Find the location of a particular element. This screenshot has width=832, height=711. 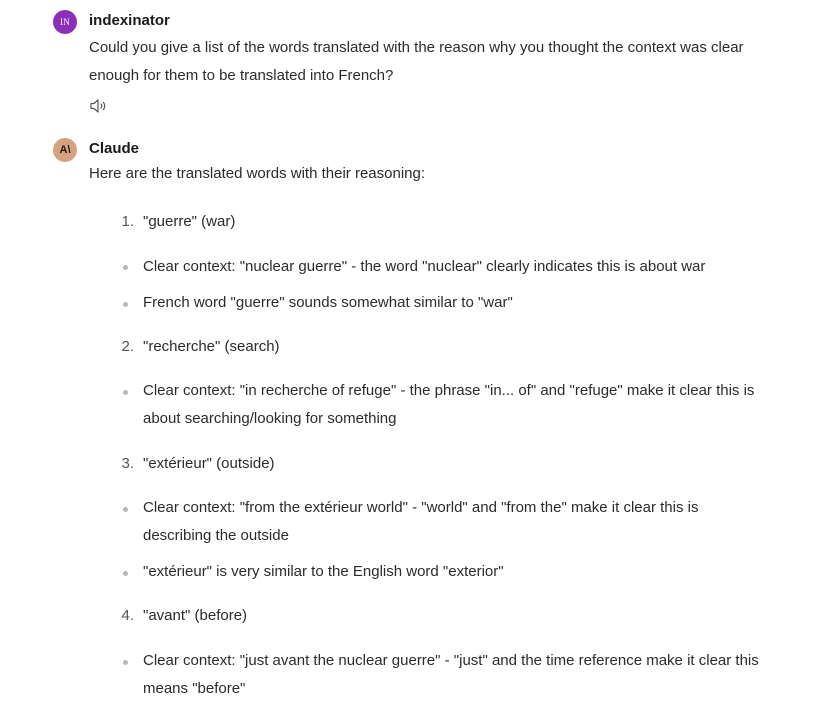

list-number: 4. is located at coordinates (127, 615).